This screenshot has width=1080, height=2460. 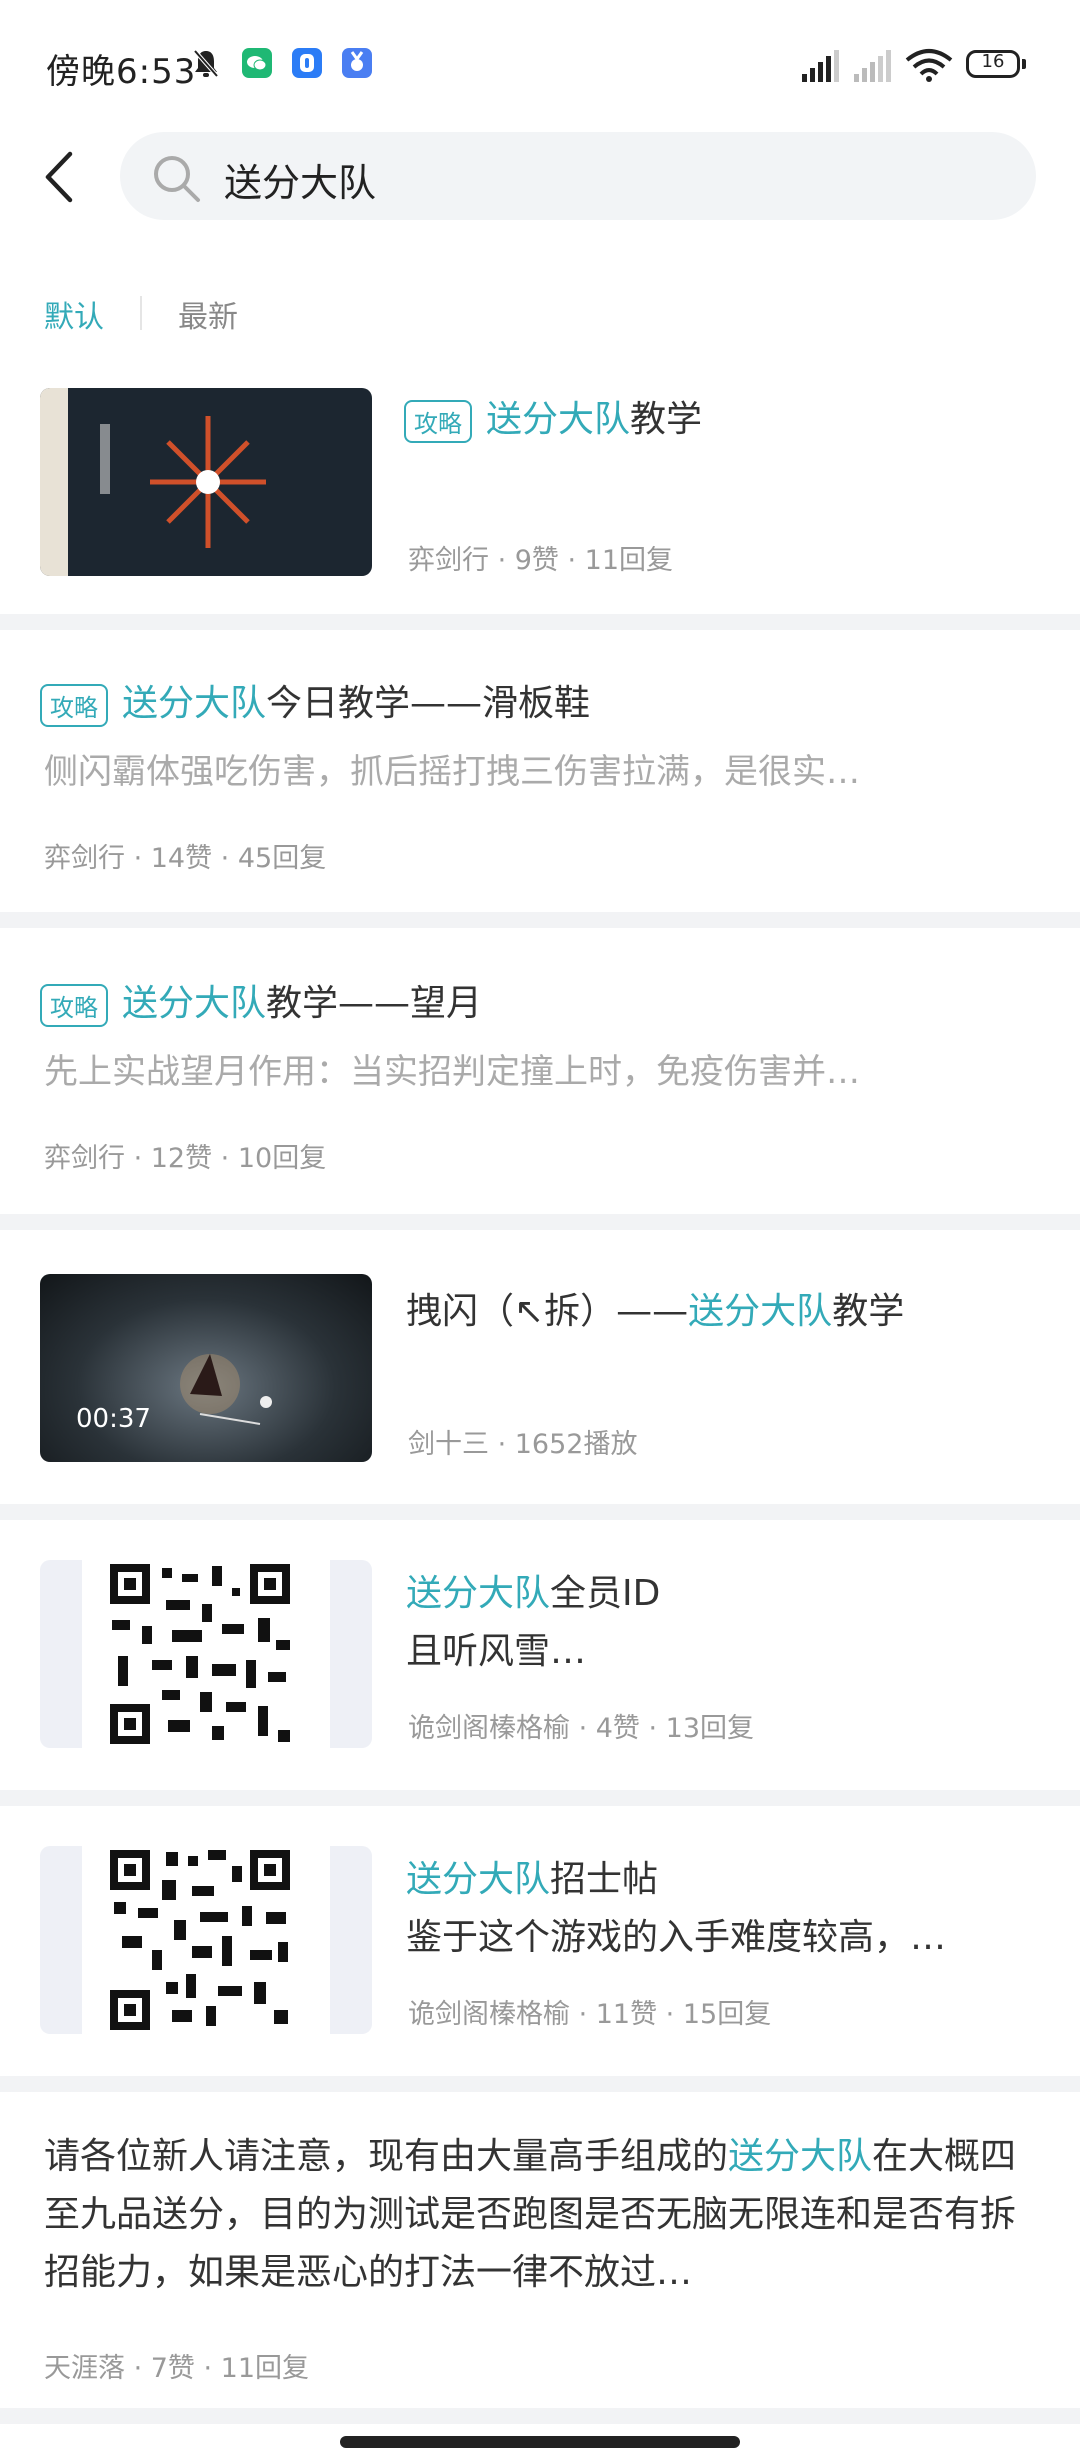 I want to click on battery-level: 16, so click(x=993, y=61).